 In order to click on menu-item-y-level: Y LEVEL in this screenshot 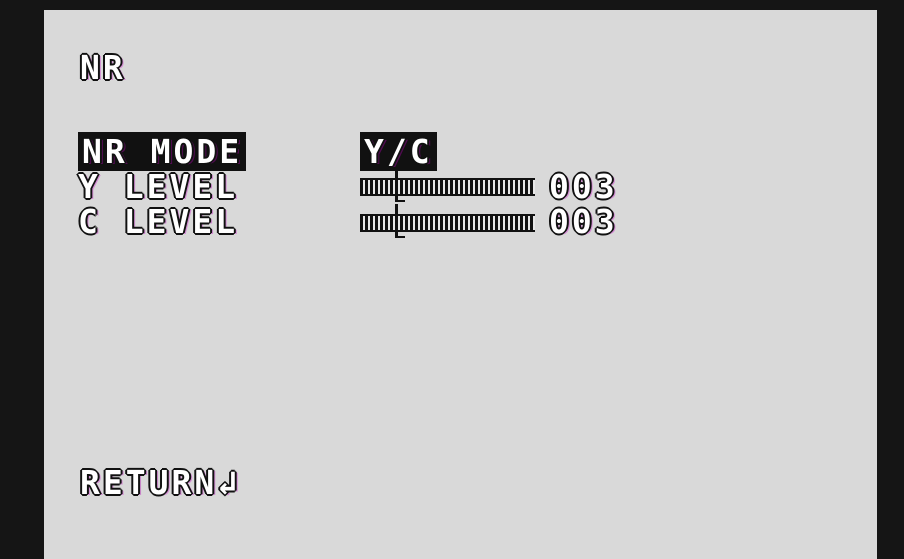, I will do `click(158, 187)`.